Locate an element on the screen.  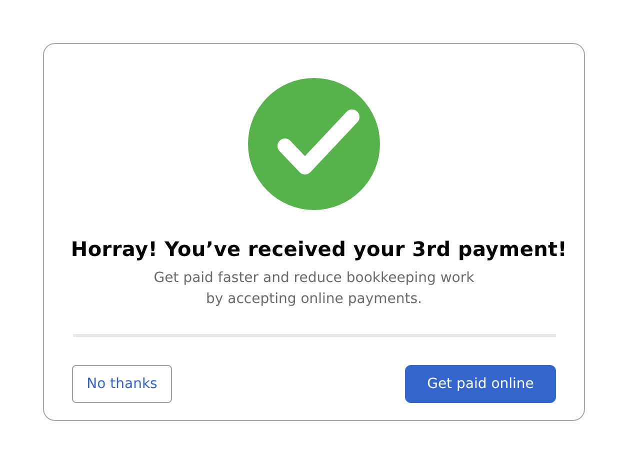
dialog-title: Horray! You’ve received your 3rd payment! is located at coordinates (319, 249).